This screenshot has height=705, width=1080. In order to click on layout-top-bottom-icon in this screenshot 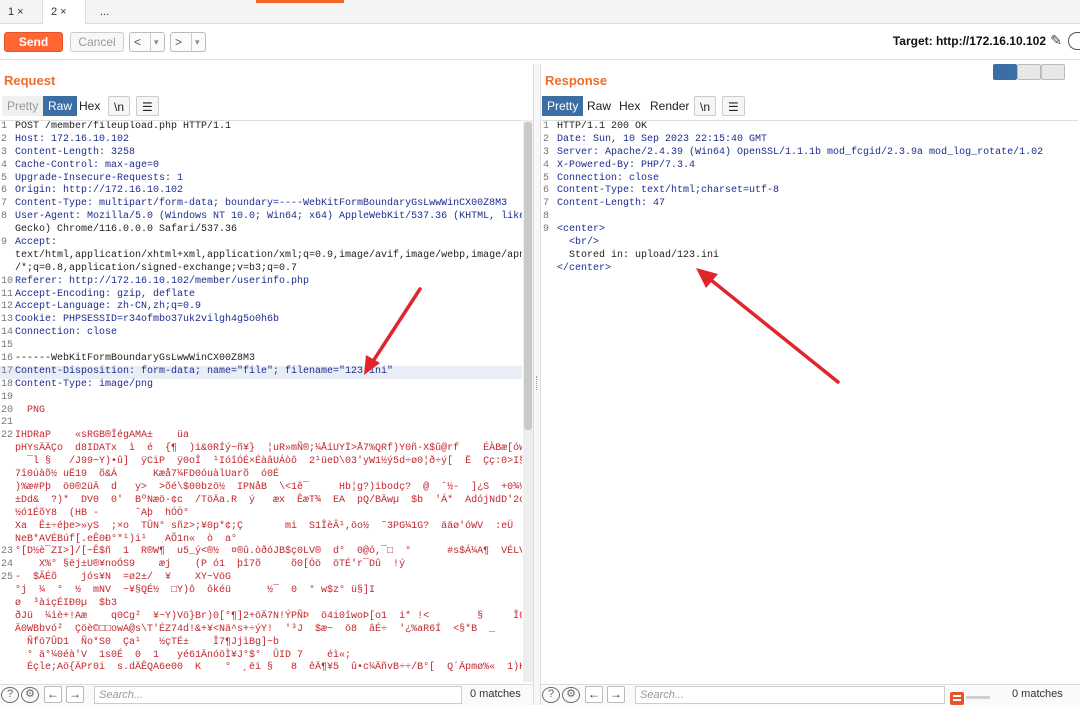, I will do `click(1029, 72)`.